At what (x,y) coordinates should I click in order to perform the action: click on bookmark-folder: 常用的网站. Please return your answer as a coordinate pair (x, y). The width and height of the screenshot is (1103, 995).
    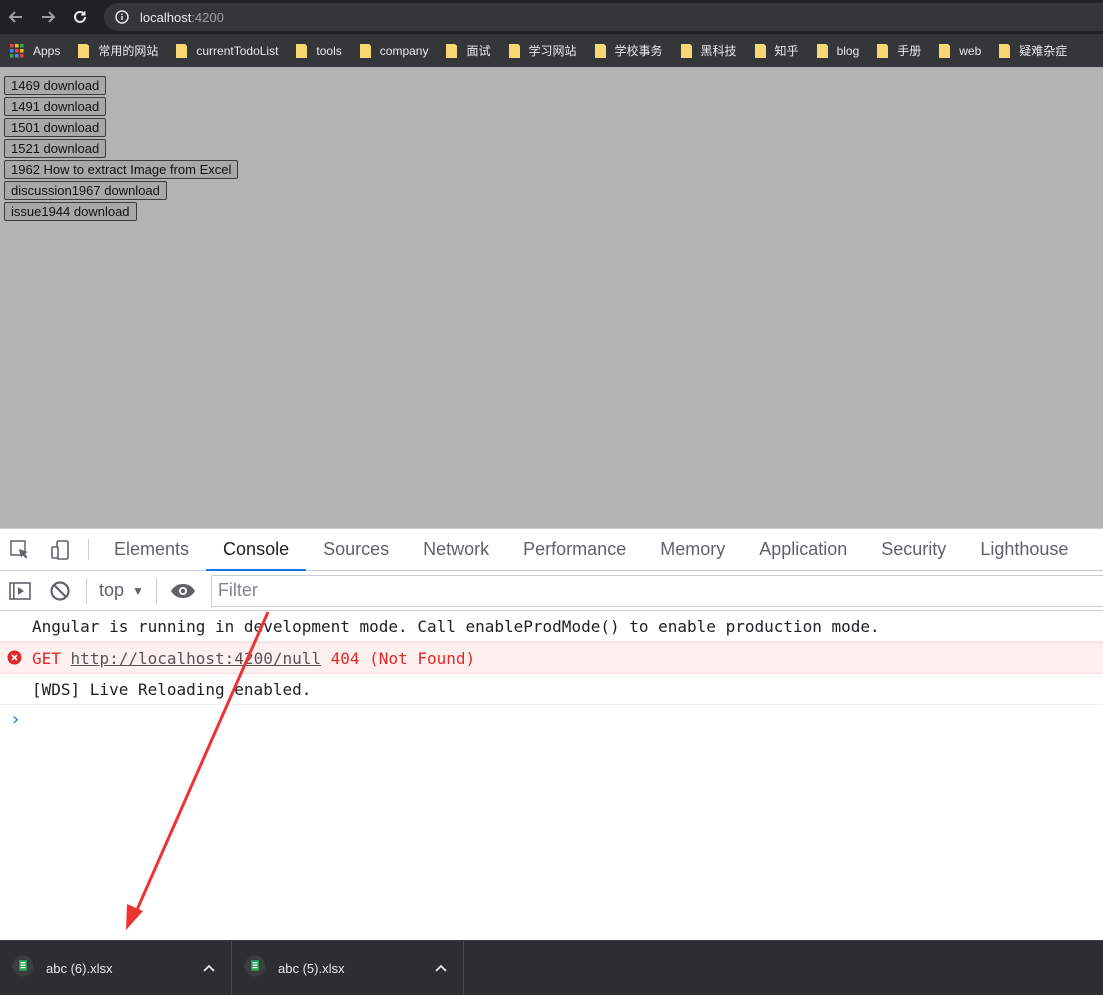
    Looking at the image, I should click on (117, 50).